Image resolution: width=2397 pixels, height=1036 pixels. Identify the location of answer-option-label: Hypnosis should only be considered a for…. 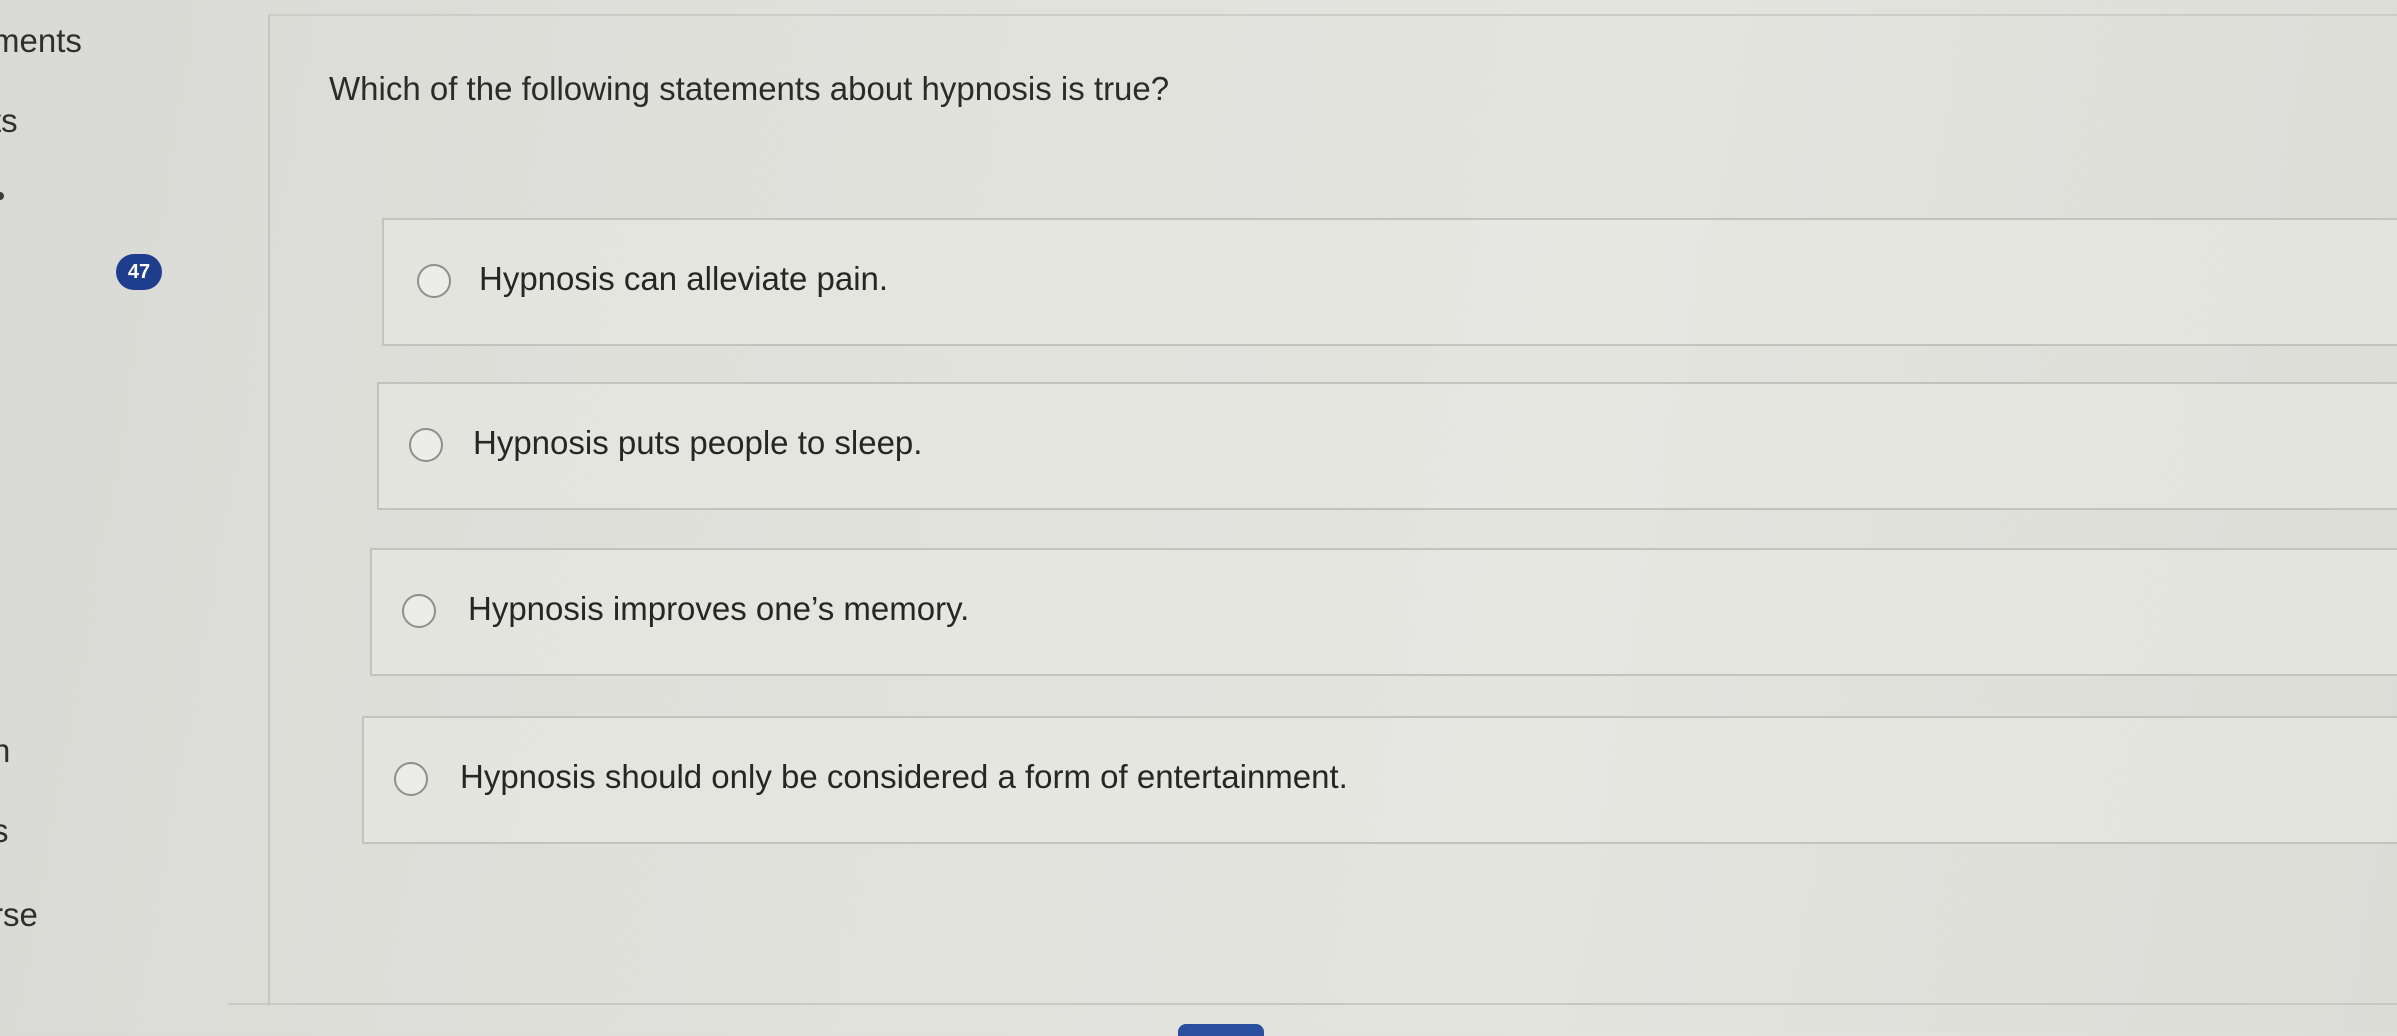
(904, 776).